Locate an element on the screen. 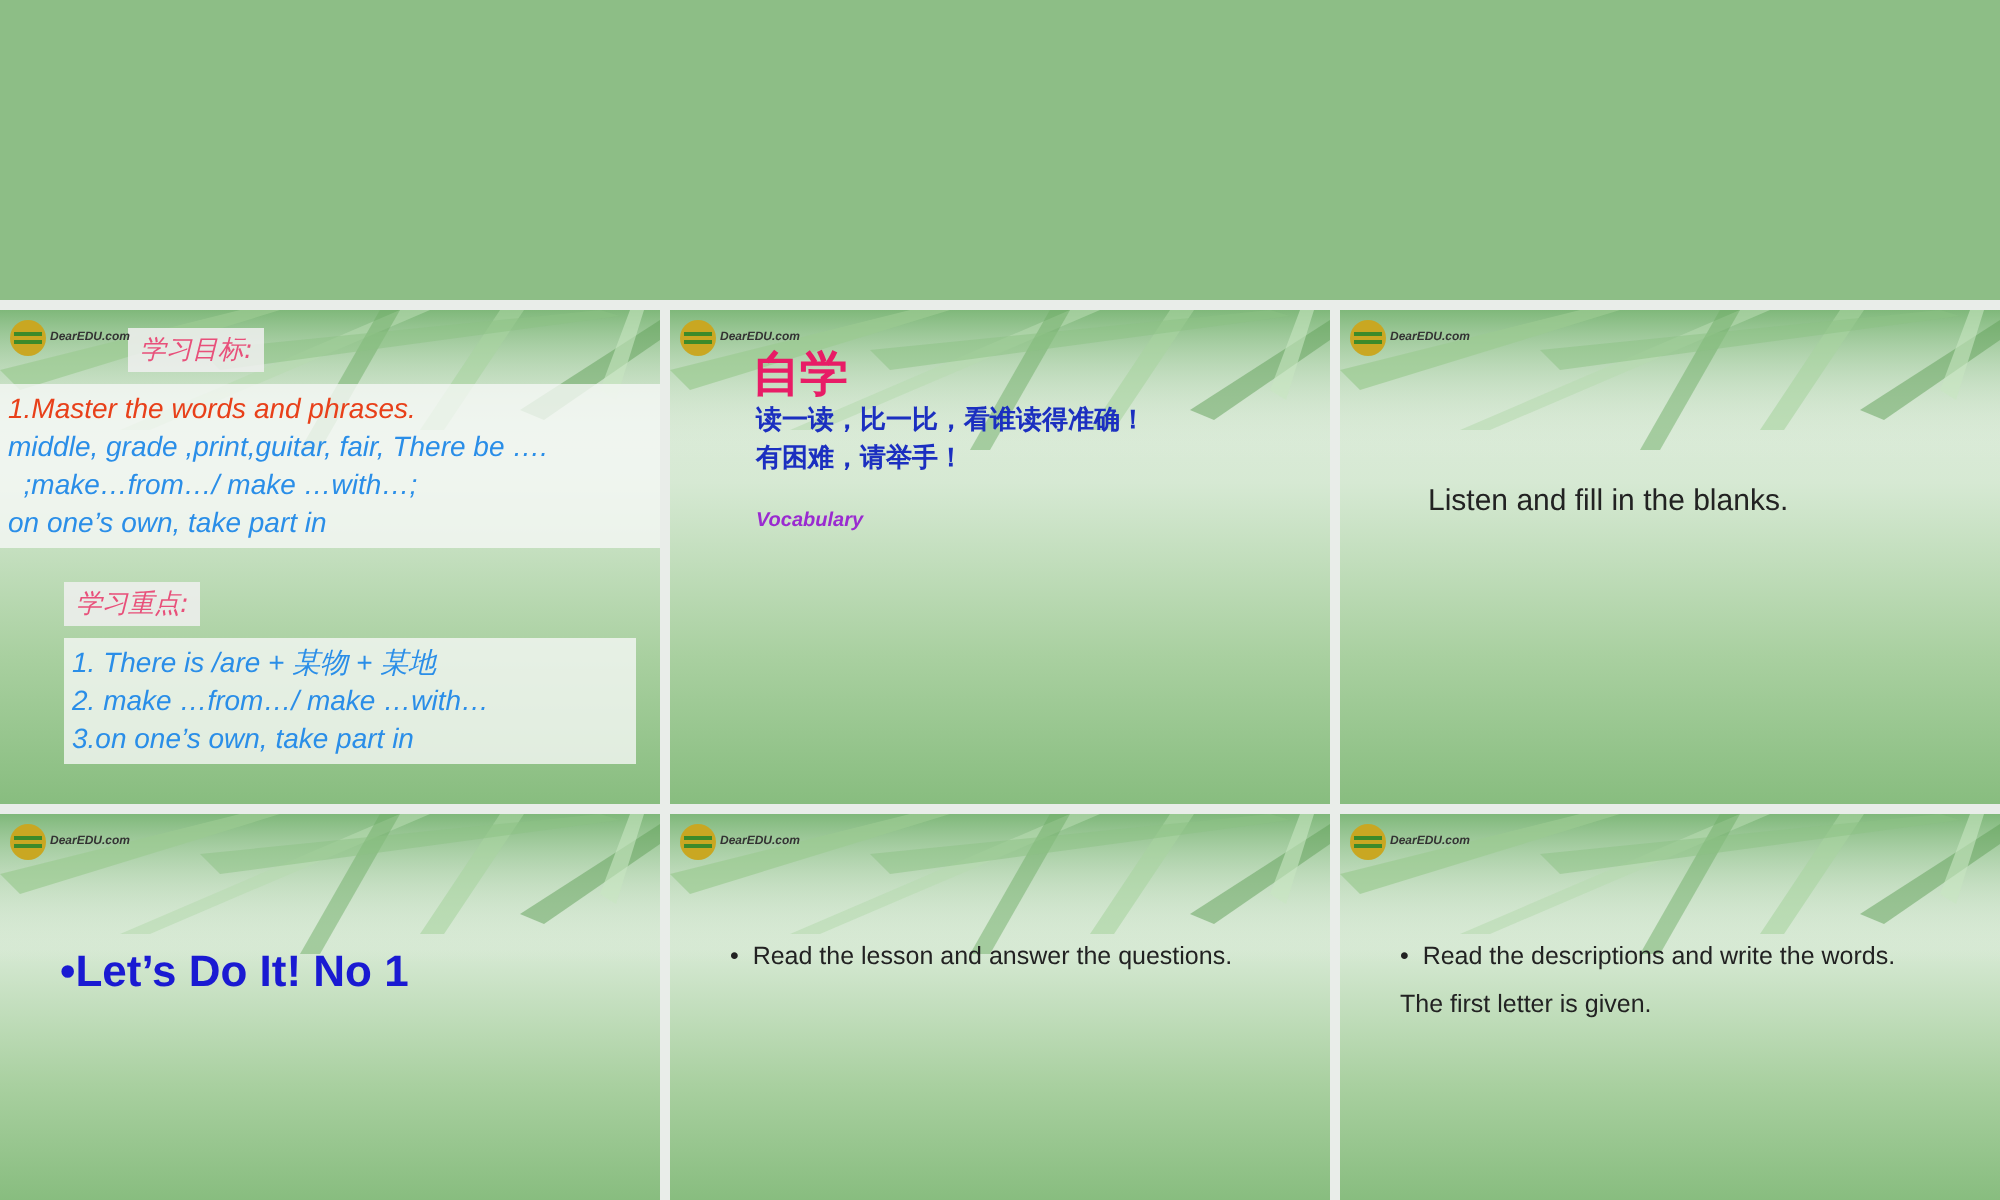 Image resolution: width=2000 pixels, height=1200 pixels. text-line: 1. There is /are + 某物 + 某地 is located at coordinates (255, 663).